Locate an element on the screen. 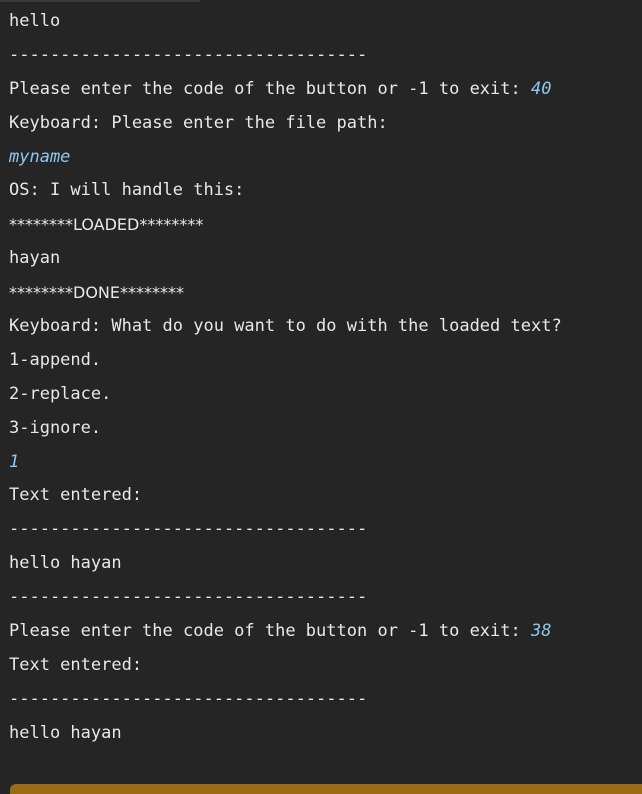 This screenshot has height=794, width=642. menu-option: 2-replace. is located at coordinates (325, 395).